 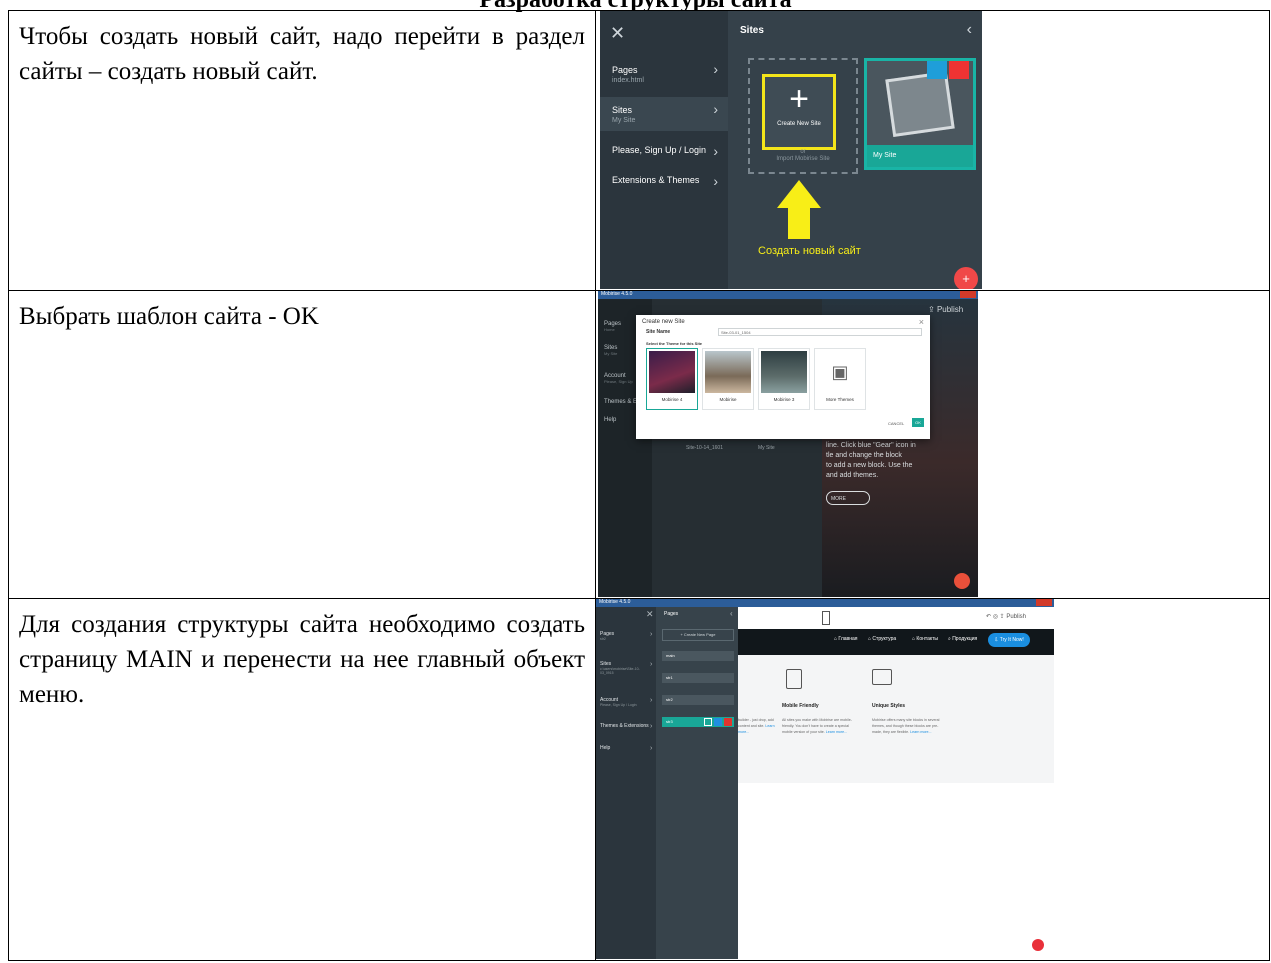 I want to click on sidebar-item-themes: Themes & Extensions ›, so click(x=626, y=726).